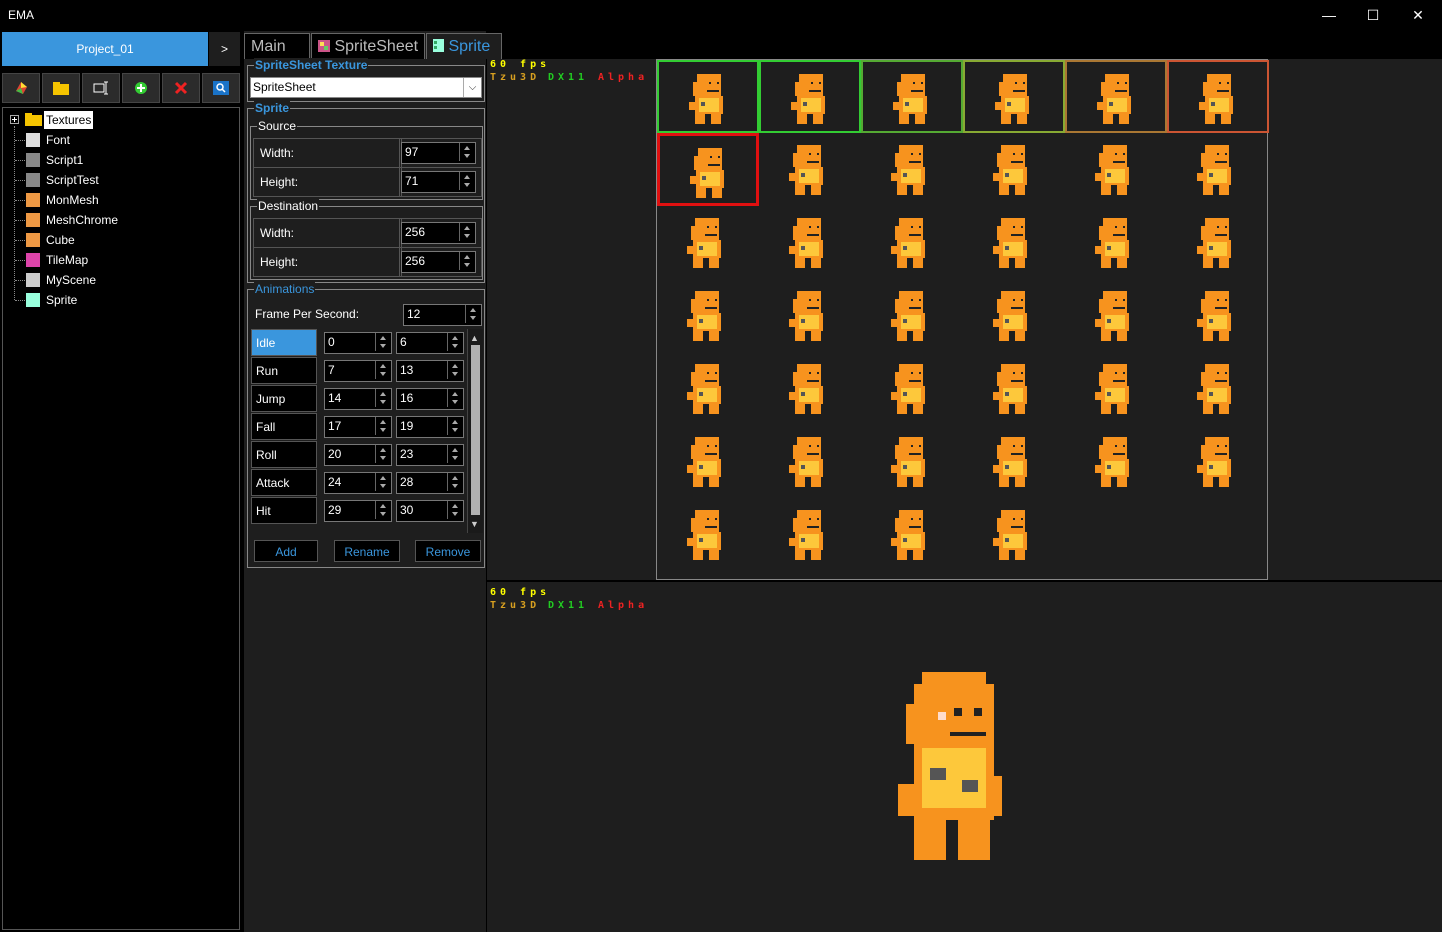  Describe the element at coordinates (430, 399) in the screenshot. I see `animation-end-input: 16` at that location.